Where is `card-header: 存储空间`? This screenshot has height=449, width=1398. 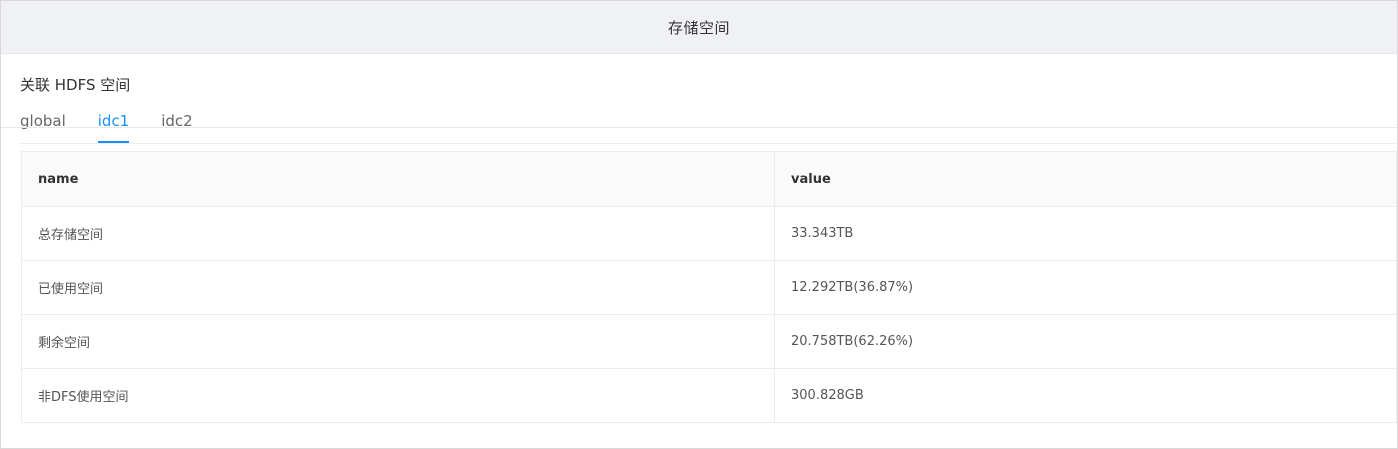 card-header: 存储空间 is located at coordinates (699, 27).